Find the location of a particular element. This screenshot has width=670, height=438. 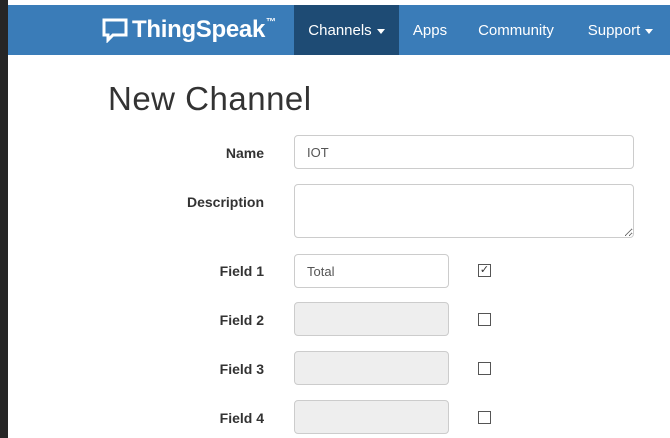

name-label: Name is located at coordinates (244, 153).